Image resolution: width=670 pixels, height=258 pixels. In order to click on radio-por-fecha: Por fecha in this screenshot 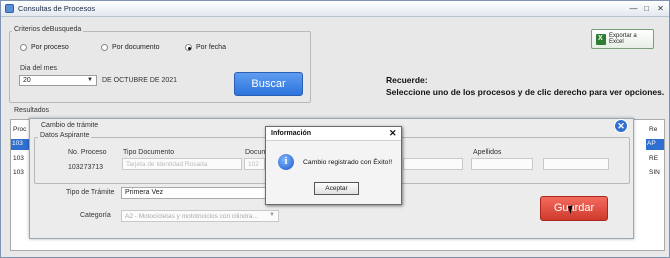, I will do `click(205, 47)`.